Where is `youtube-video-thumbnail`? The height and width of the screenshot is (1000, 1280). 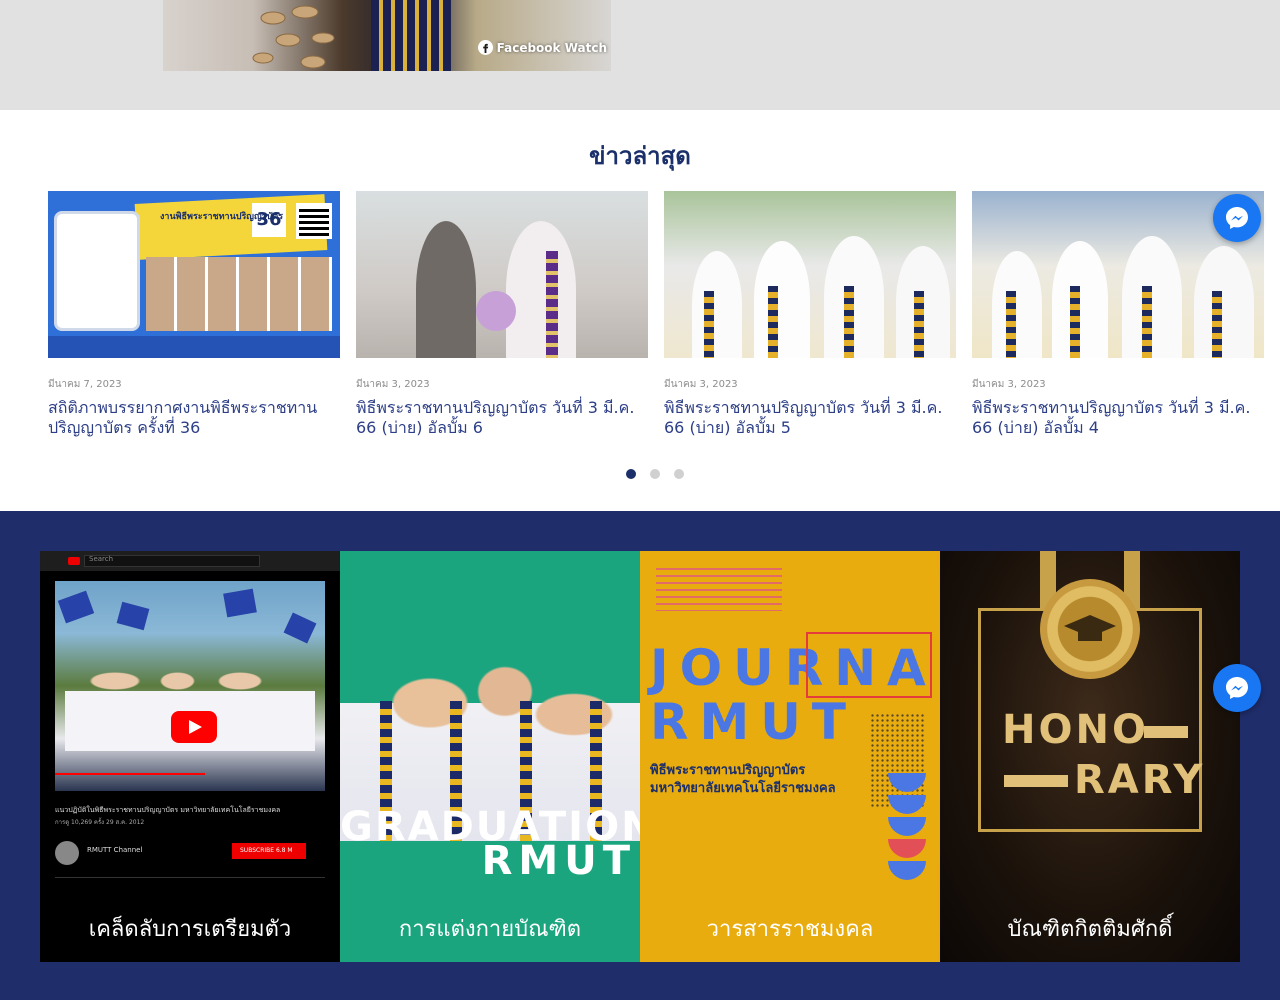 youtube-video-thumbnail is located at coordinates (190, 686).